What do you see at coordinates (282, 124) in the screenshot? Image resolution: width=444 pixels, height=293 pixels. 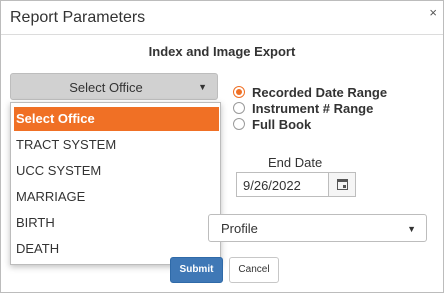 I see `radio-label: Full Book` at bounding box center [282, 124].